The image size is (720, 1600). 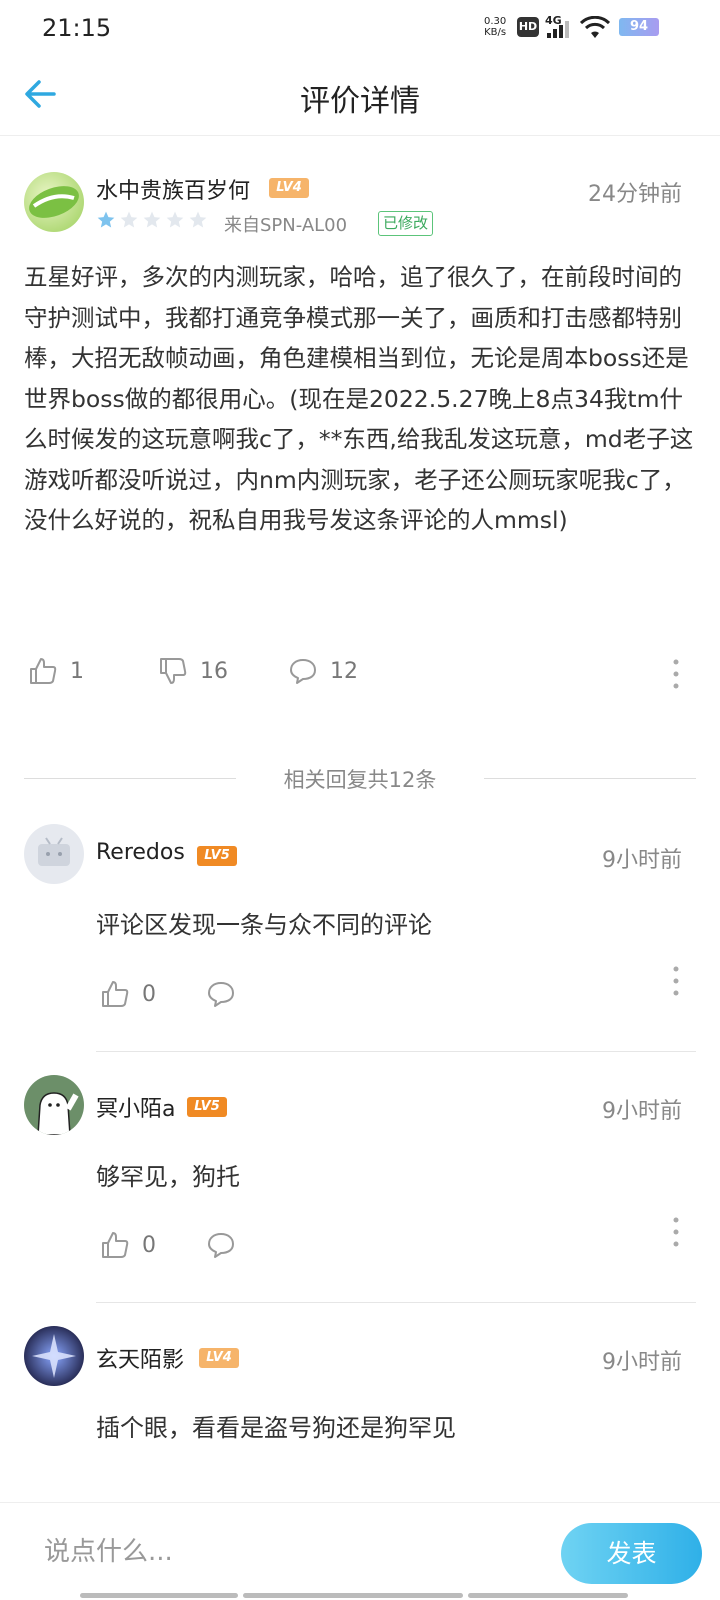 I want to click on reply-content: 插个眼，看看是盗号狗还是狗罕见, so click(x=276, y=1428).